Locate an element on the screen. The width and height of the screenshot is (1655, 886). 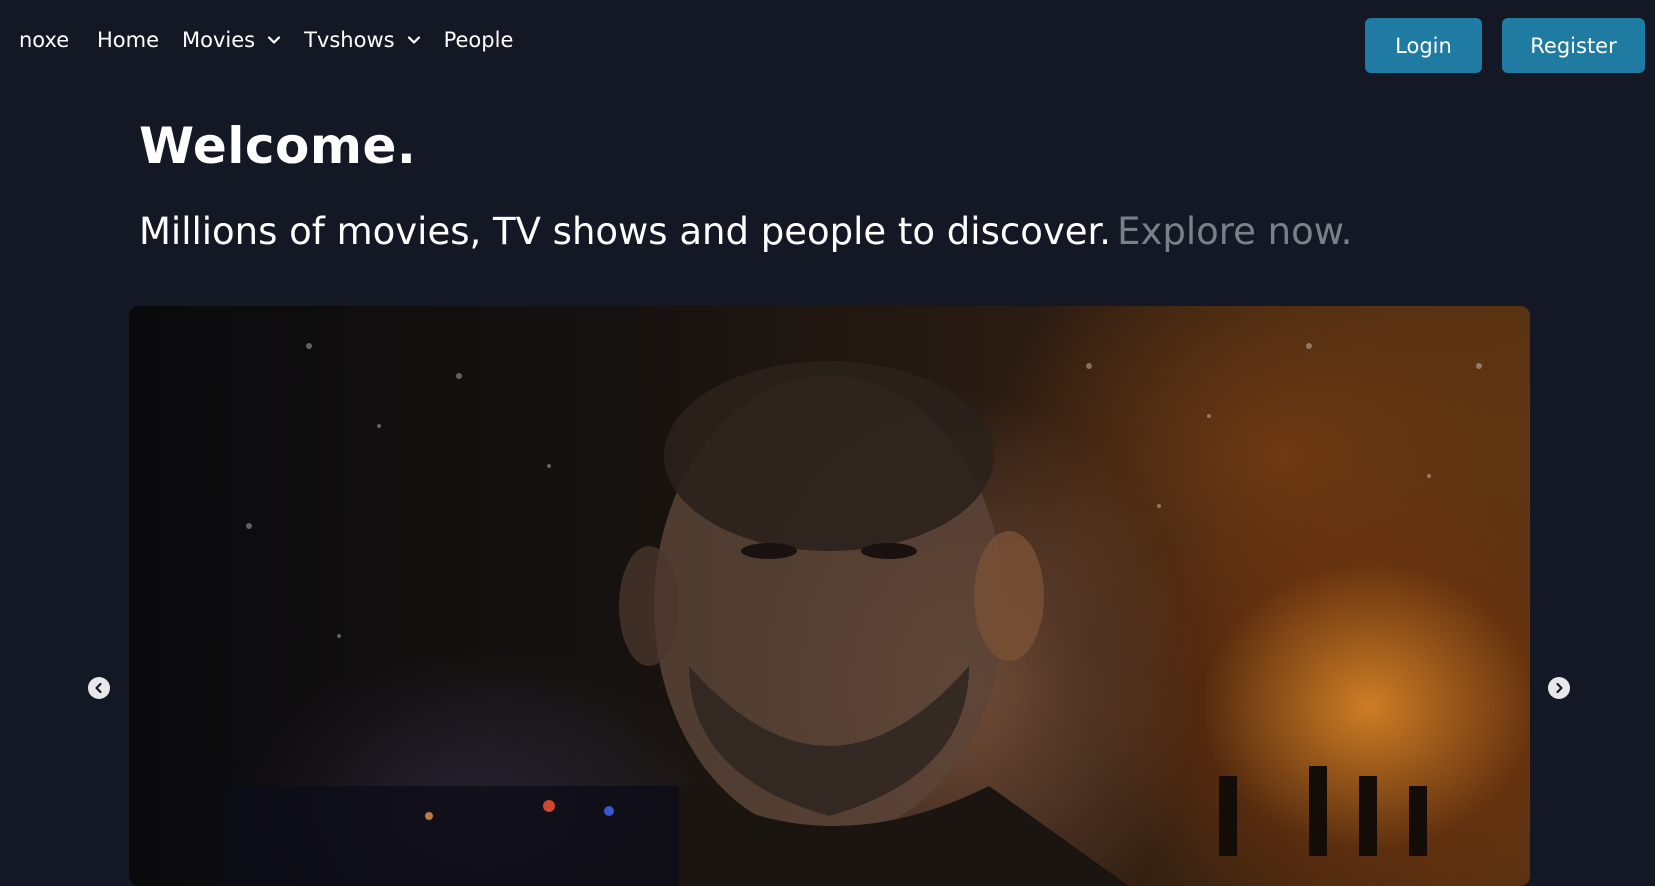
carousel-prev-button is located at coordinates (99, 688).